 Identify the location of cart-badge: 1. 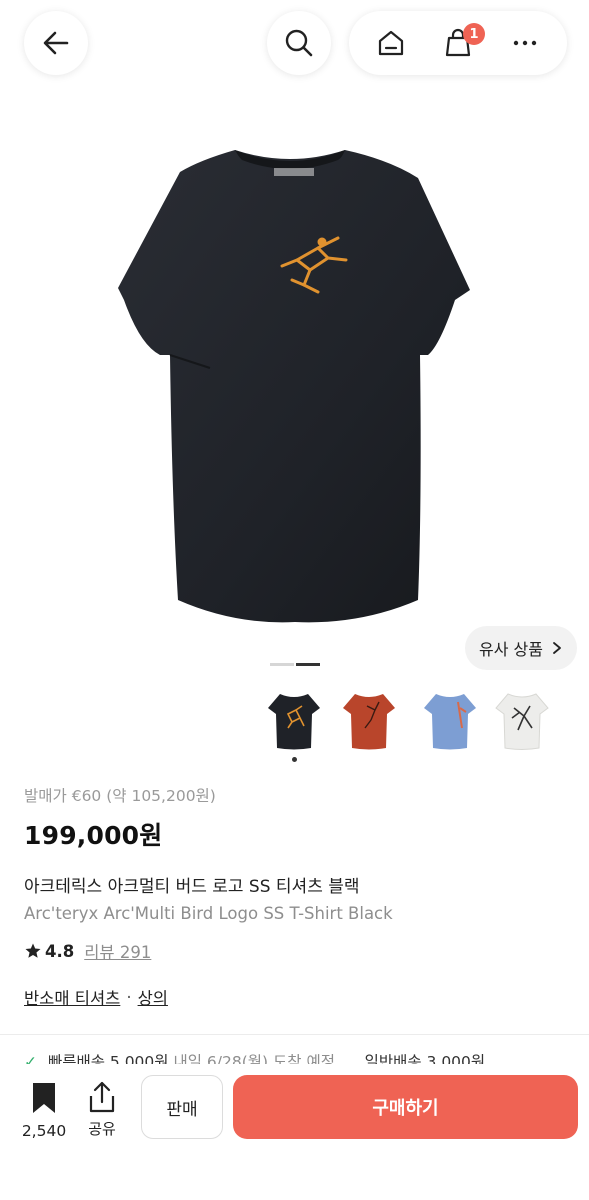
(473, 34).